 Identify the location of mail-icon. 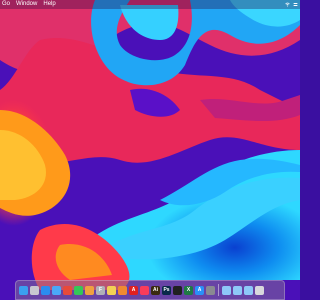
(56, 290).